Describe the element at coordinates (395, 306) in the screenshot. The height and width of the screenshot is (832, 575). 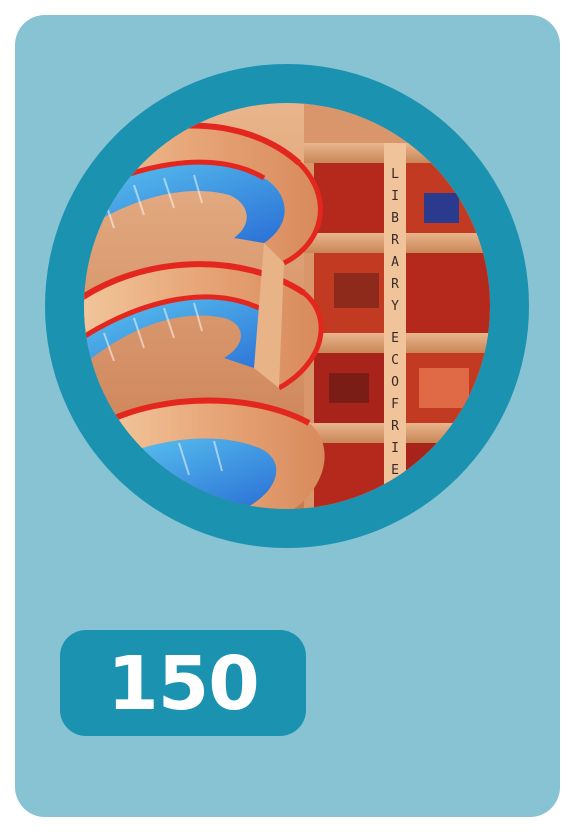
I see `sign-letter: Y` at that location.